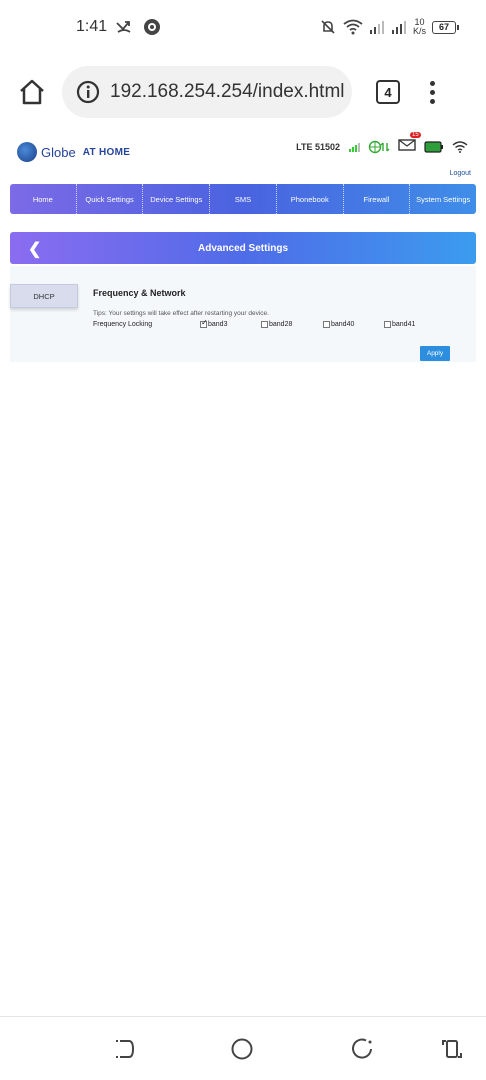 The image size is (486, 1080). What do you see at coordinates (124, 1049) in the screenshot?
I see `back-gesture-icon` at bounding box center [124, 1049].